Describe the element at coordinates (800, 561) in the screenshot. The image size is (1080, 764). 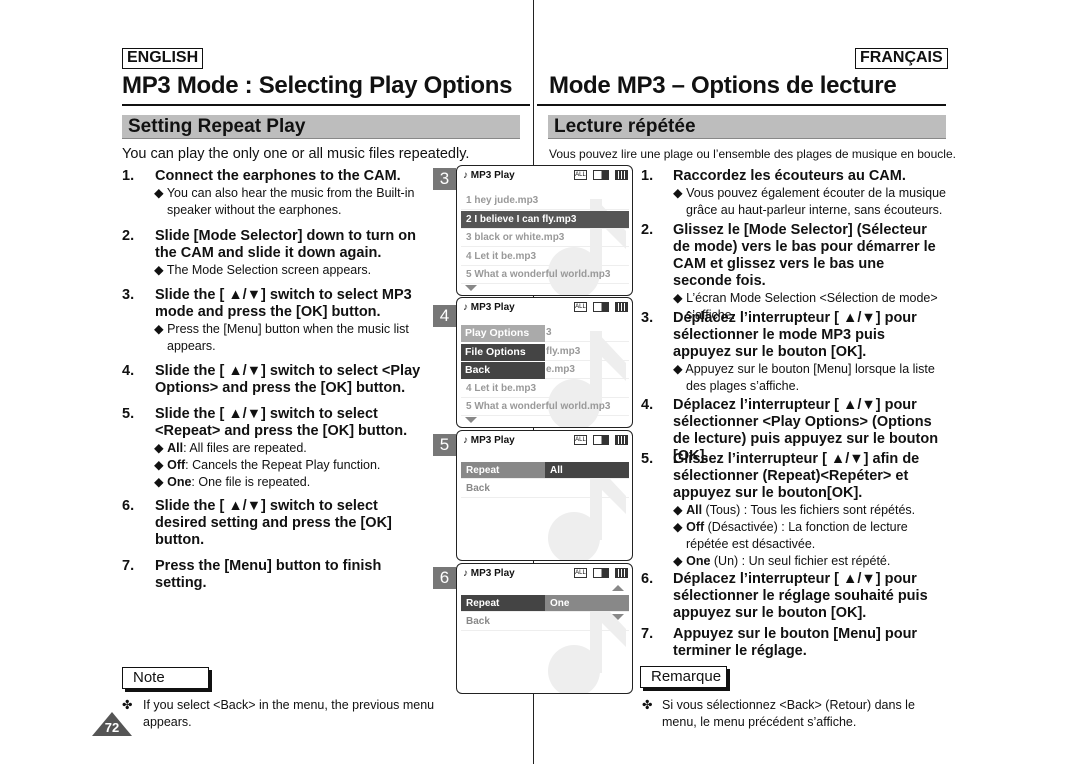
I see `option-desc: (Un) : Un seul fichier est répété.` at that location.